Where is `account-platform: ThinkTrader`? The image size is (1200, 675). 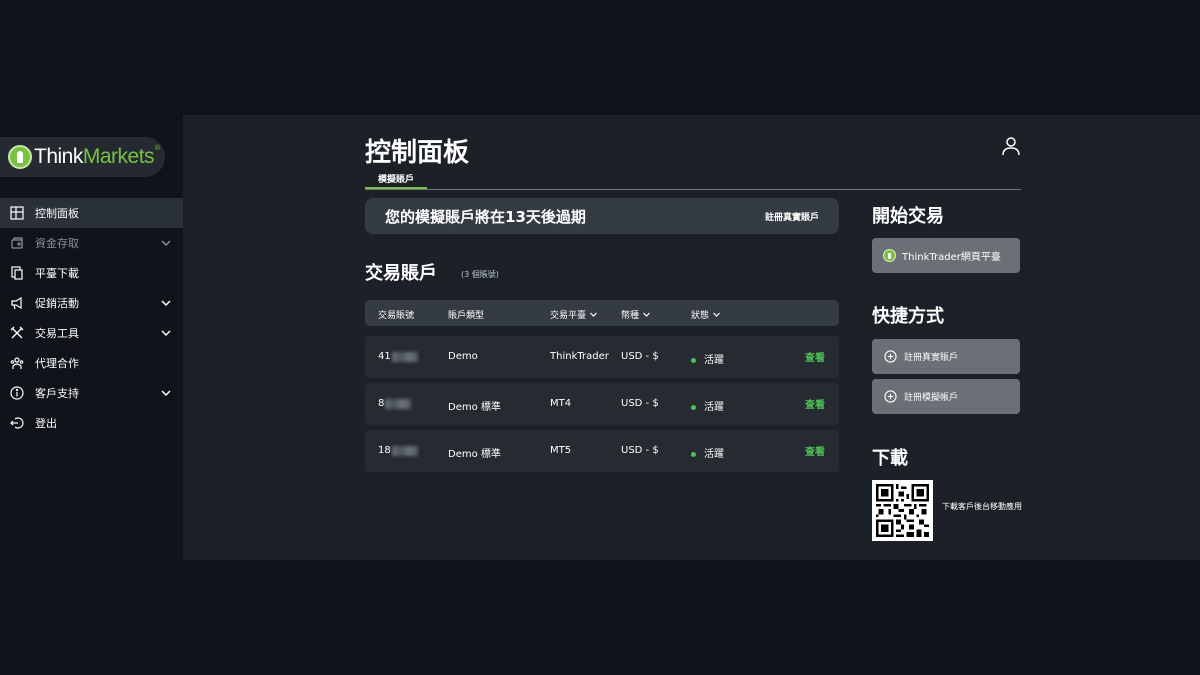
account-platform: ThinkTrader is located at coordinates (579, 356).